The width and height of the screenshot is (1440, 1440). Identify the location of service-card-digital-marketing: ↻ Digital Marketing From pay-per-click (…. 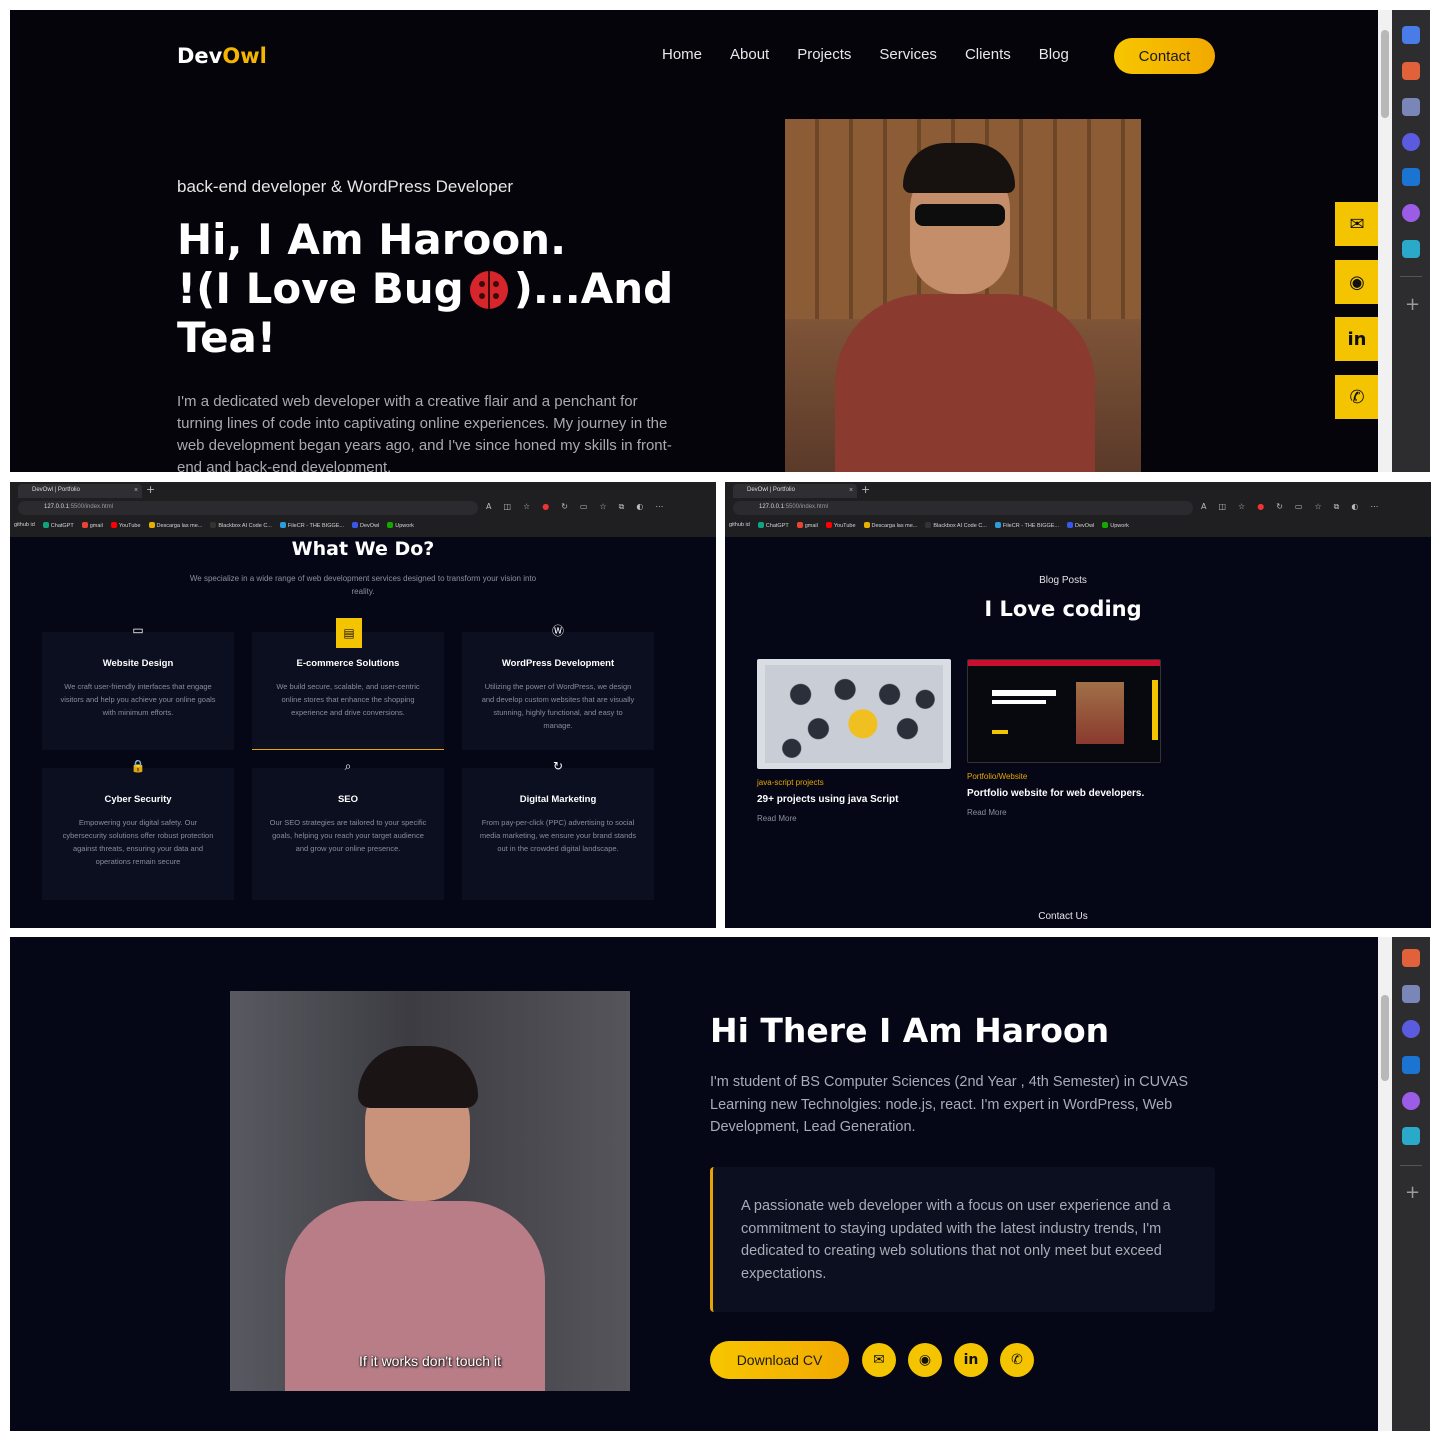
(558, 829).